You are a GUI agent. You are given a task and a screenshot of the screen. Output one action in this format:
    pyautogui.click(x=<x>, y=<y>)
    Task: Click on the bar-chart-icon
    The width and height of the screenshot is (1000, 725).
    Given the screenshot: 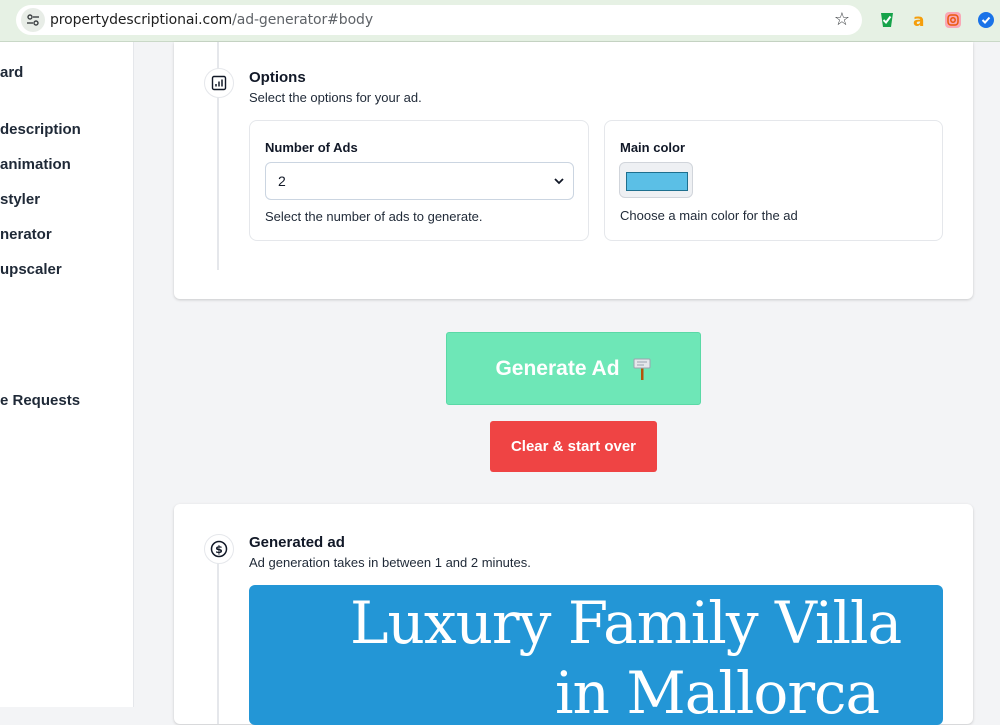 What is the action you would take?
    pyautogui.click(x=219, y=83)
    